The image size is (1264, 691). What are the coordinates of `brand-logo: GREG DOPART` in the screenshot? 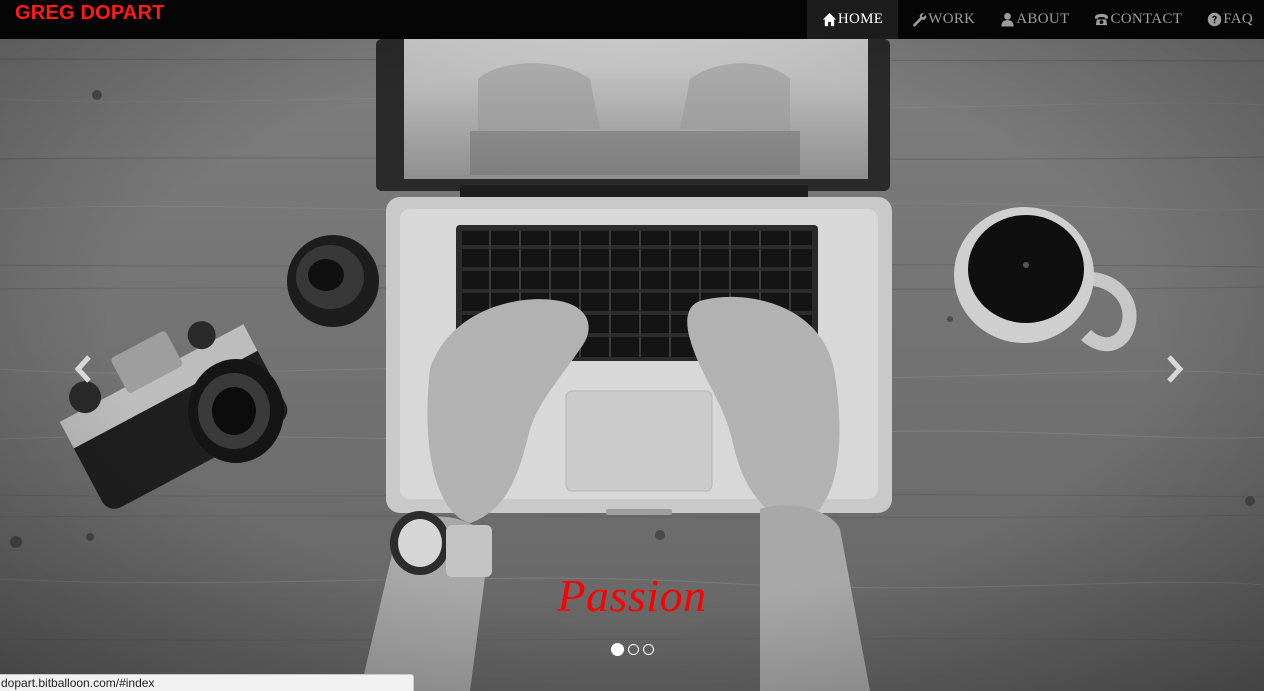 It's located at (90, 13).